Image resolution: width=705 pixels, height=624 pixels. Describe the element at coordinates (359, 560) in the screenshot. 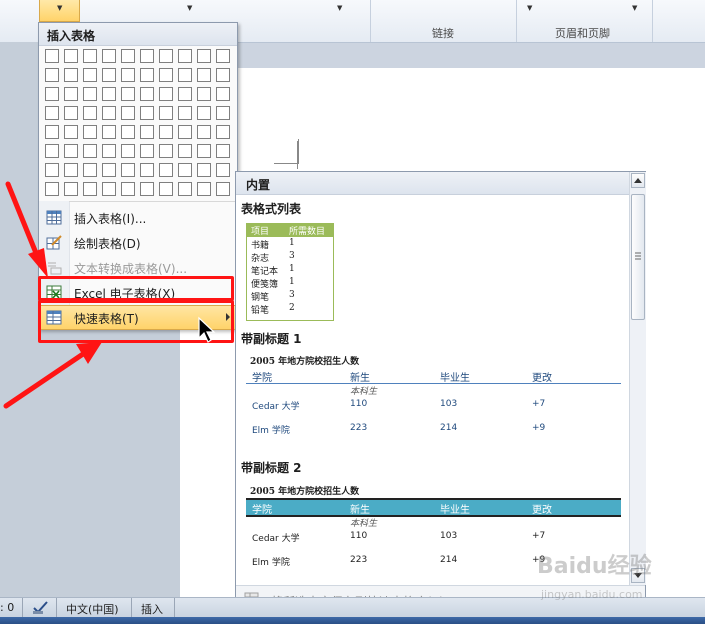

I see `subtable-cell: 223` at that location.